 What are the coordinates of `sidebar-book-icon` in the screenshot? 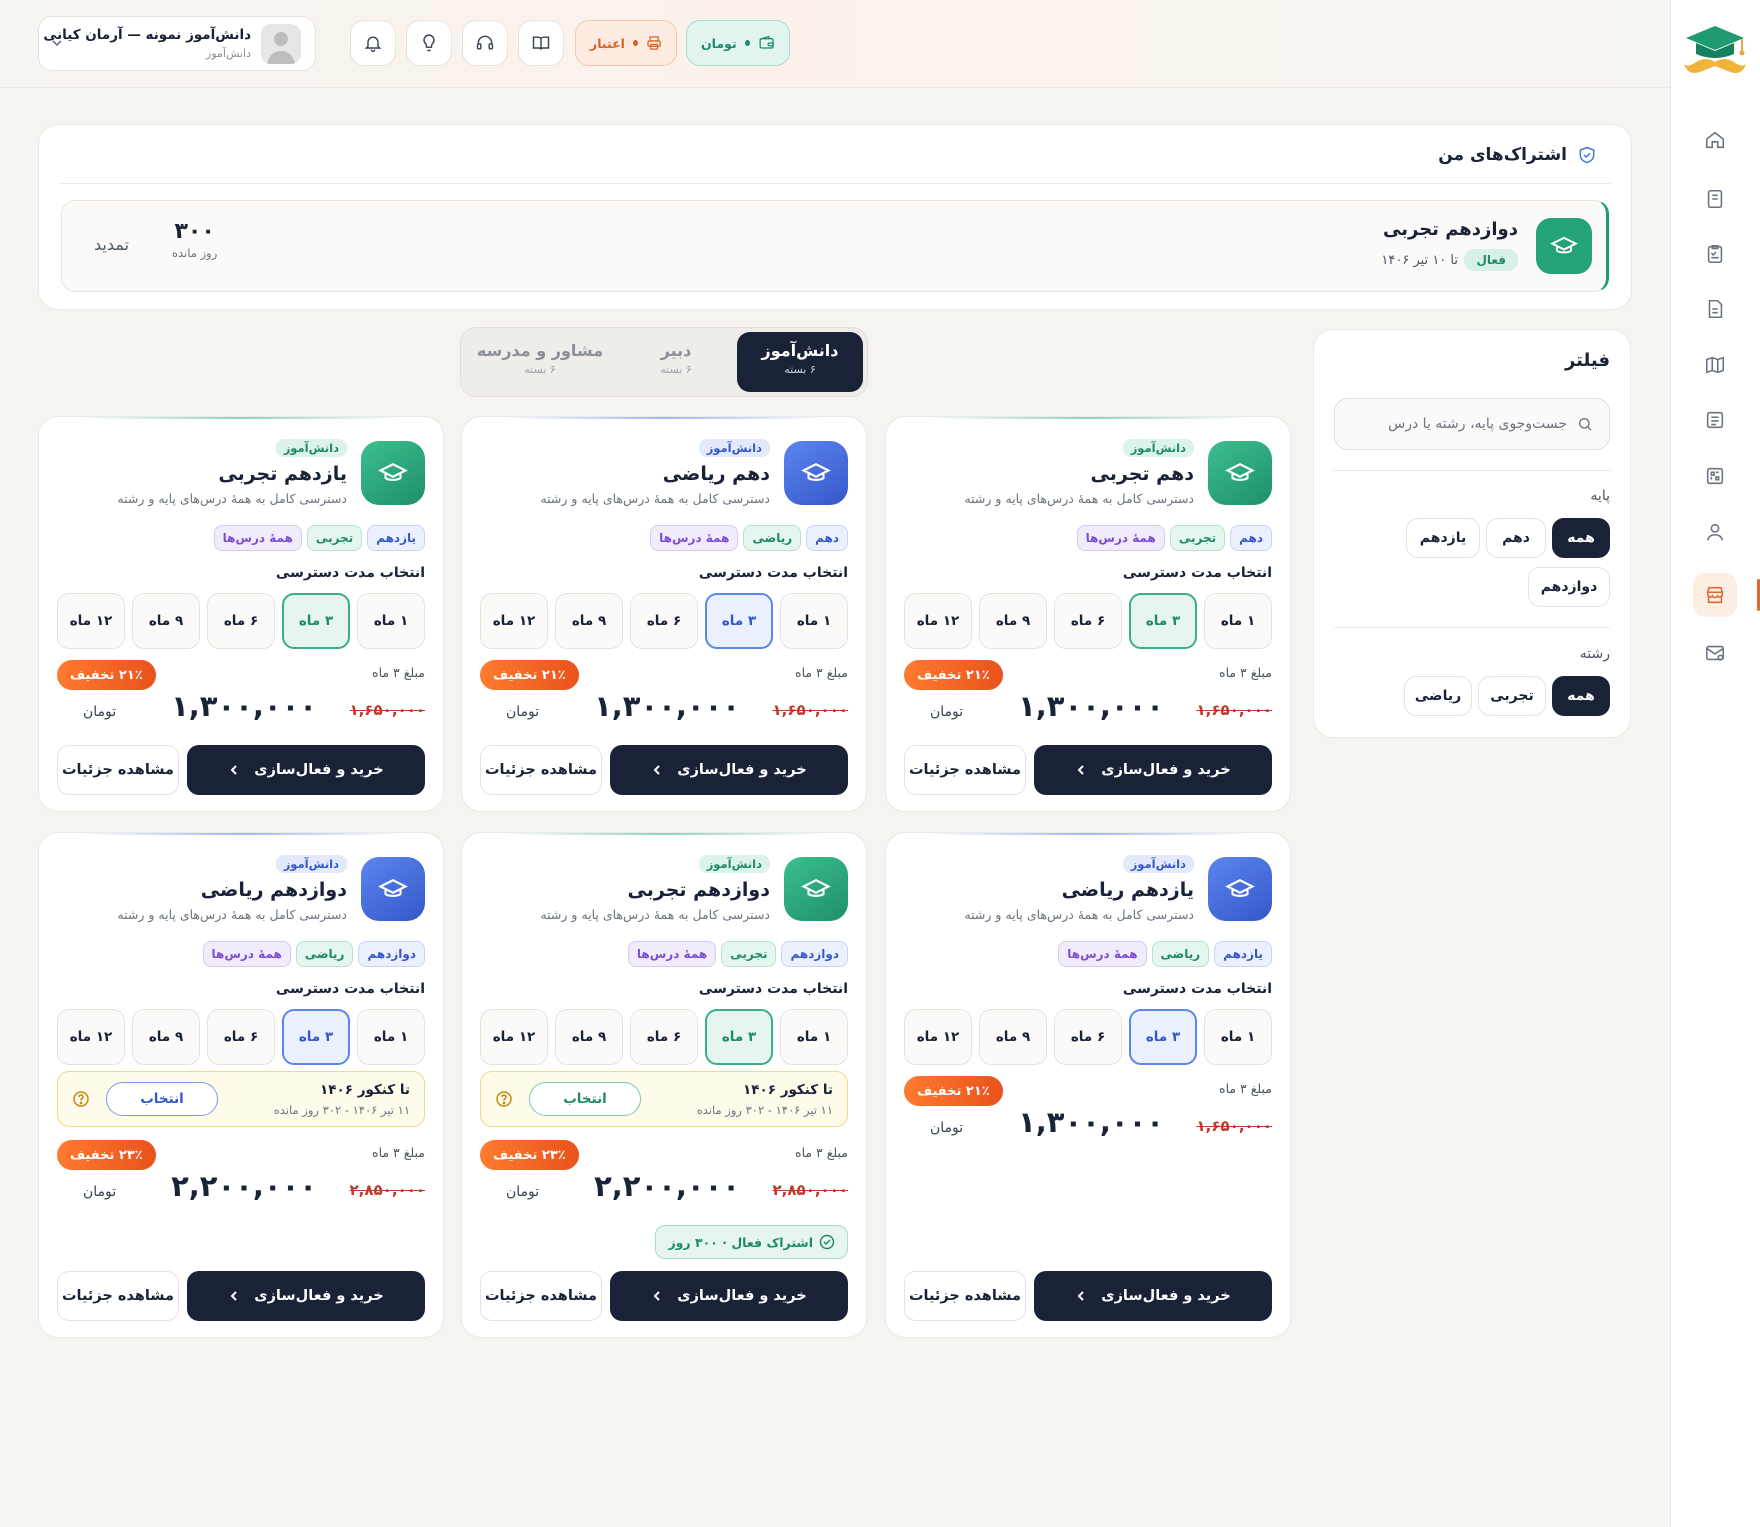 It's located at (1715, 199).